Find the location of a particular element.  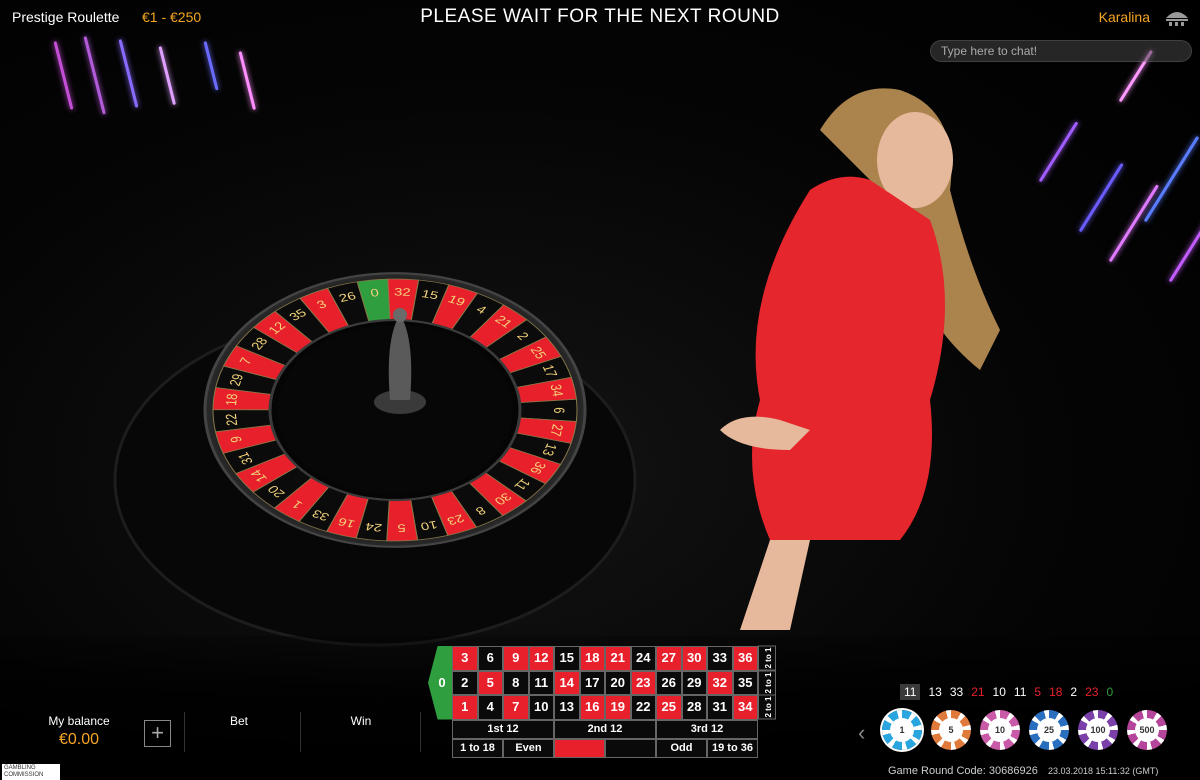

result-number: 2 is located at coordinates (1074, 692).